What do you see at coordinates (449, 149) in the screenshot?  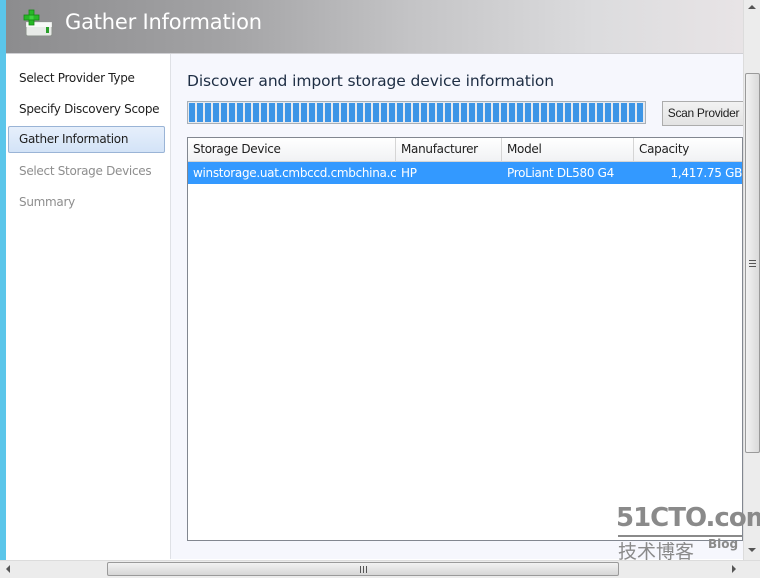 I see `column-header-manufacturer: Manufacturer` at bounding box center [449, 149].